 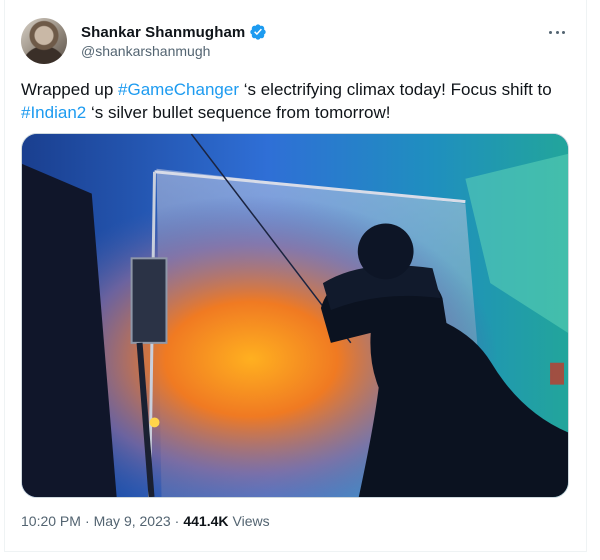 I want to click on tweet-date: May 9, 2023, so click(x=132, y=521).